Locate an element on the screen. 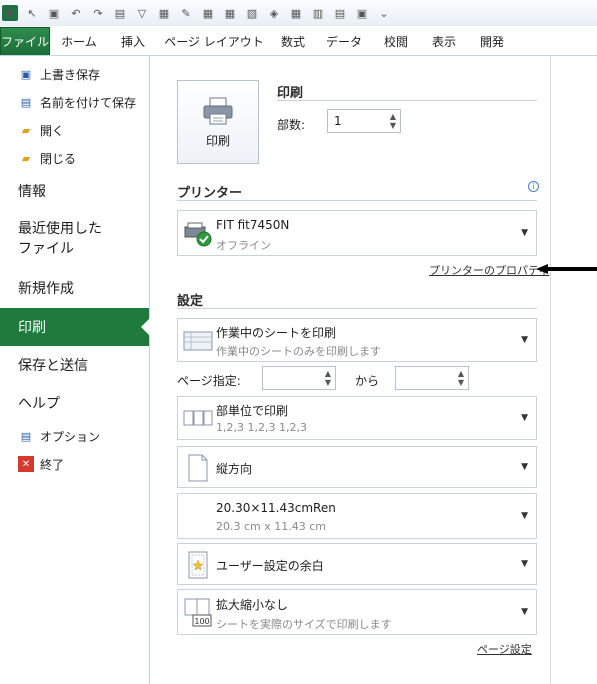  copies-stepper: 1 ▲ ▼ is located at coordinates (364, 121).